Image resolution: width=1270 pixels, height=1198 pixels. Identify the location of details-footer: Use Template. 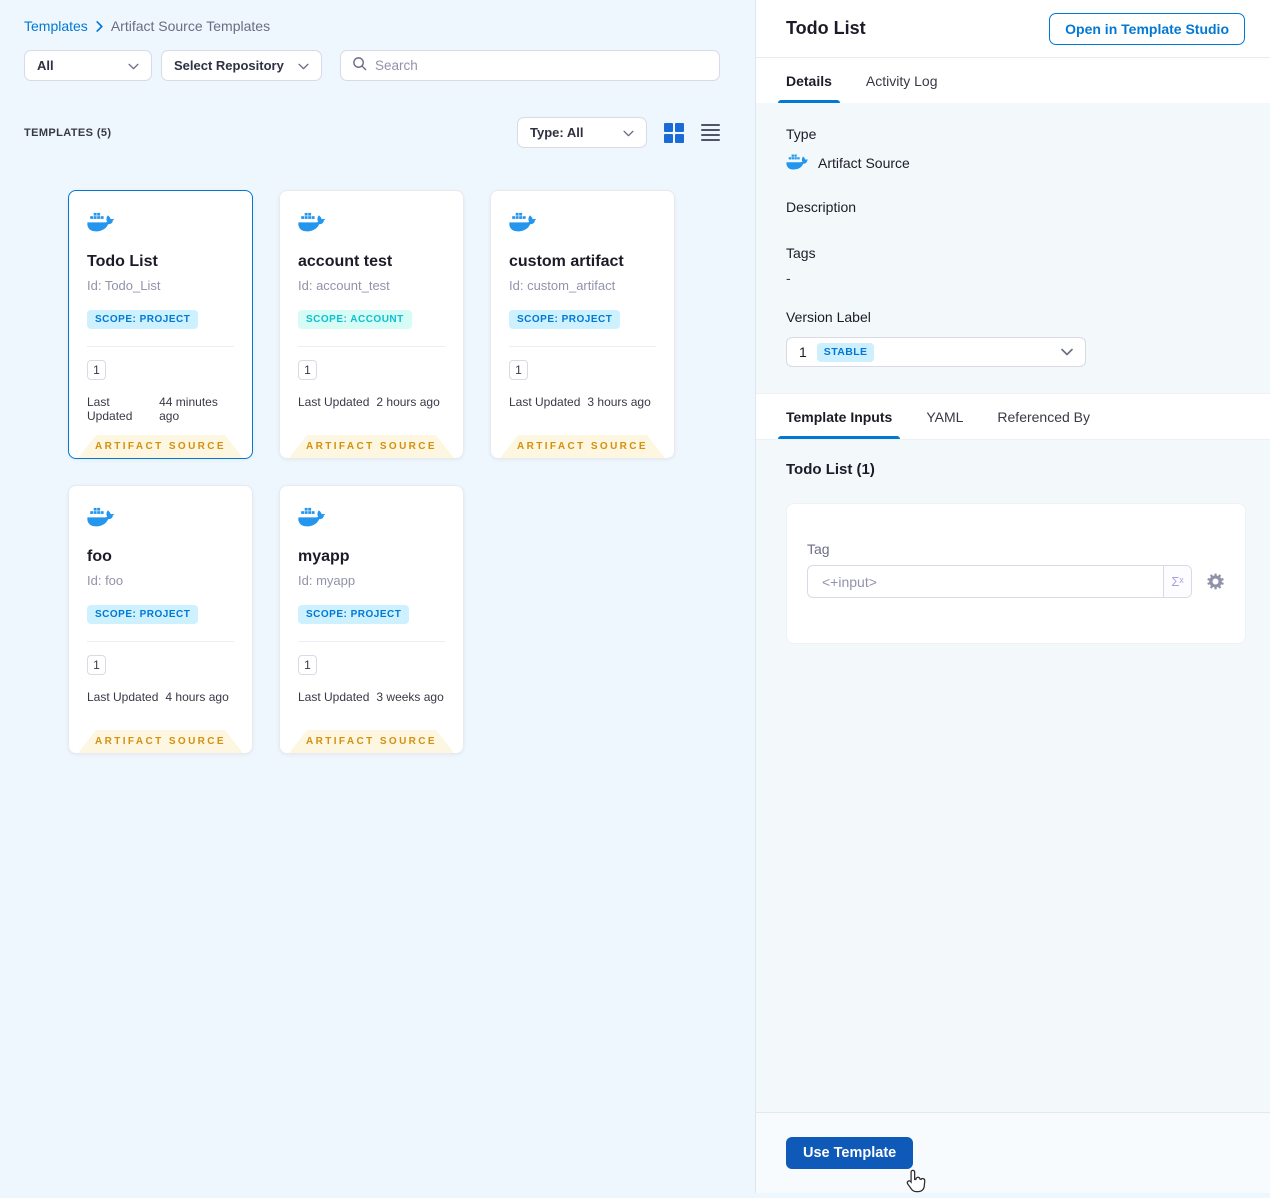
(1013, 1152).